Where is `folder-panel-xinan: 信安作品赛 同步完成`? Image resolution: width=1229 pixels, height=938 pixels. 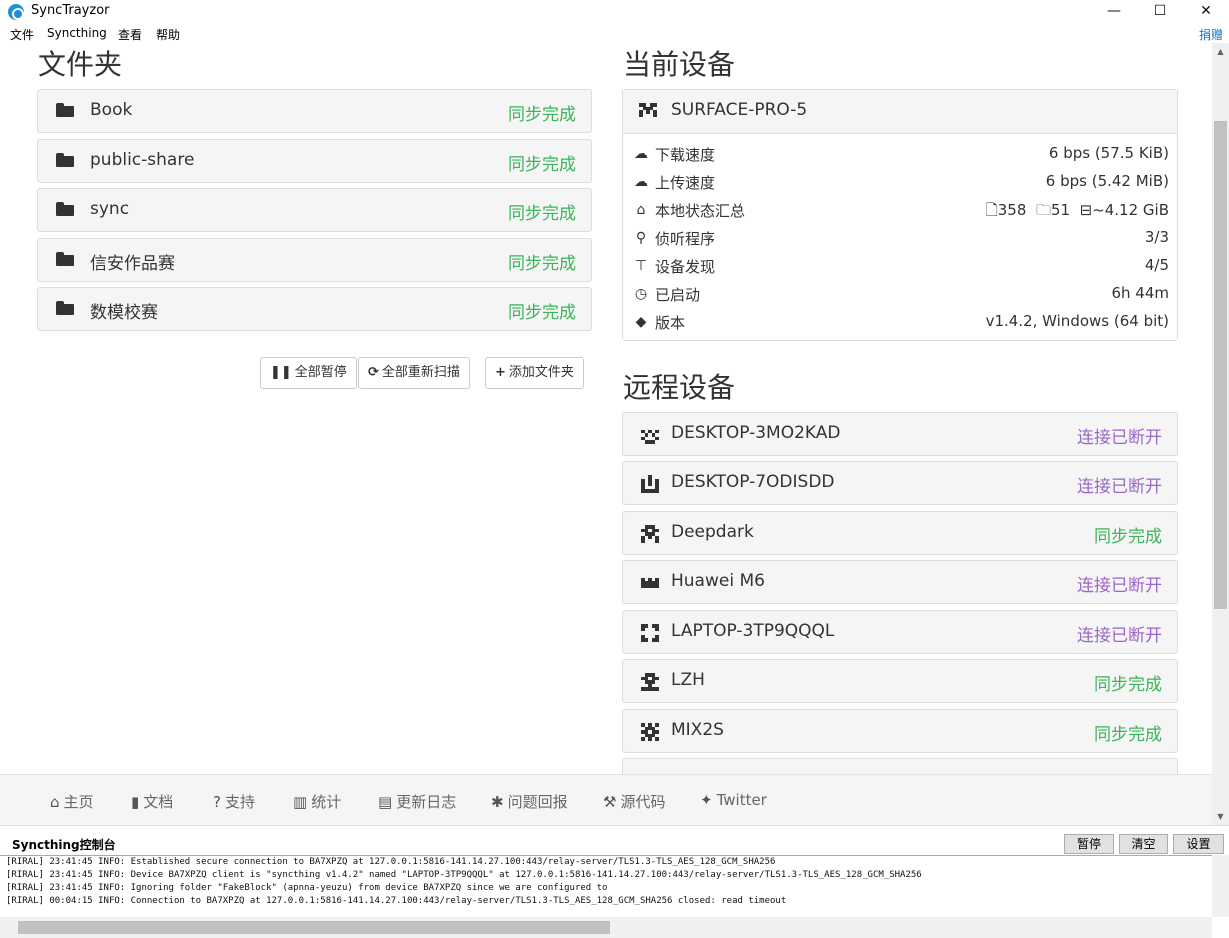
folder-panel-xinan: 信安作品赛 同步完成 is located at coordinates (314, 260).